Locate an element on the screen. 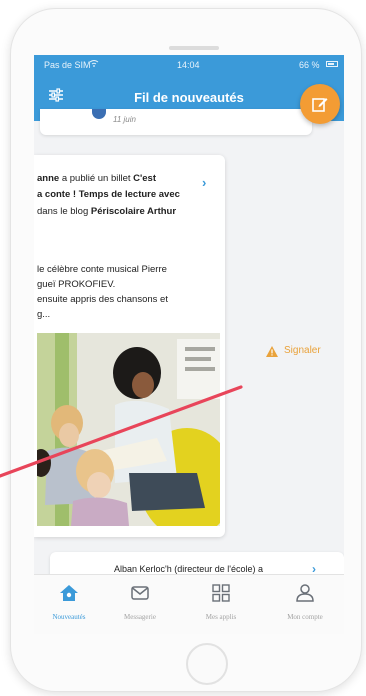 This screenshot has height=696, width=366. avatar is located at coordinates (99, 114).